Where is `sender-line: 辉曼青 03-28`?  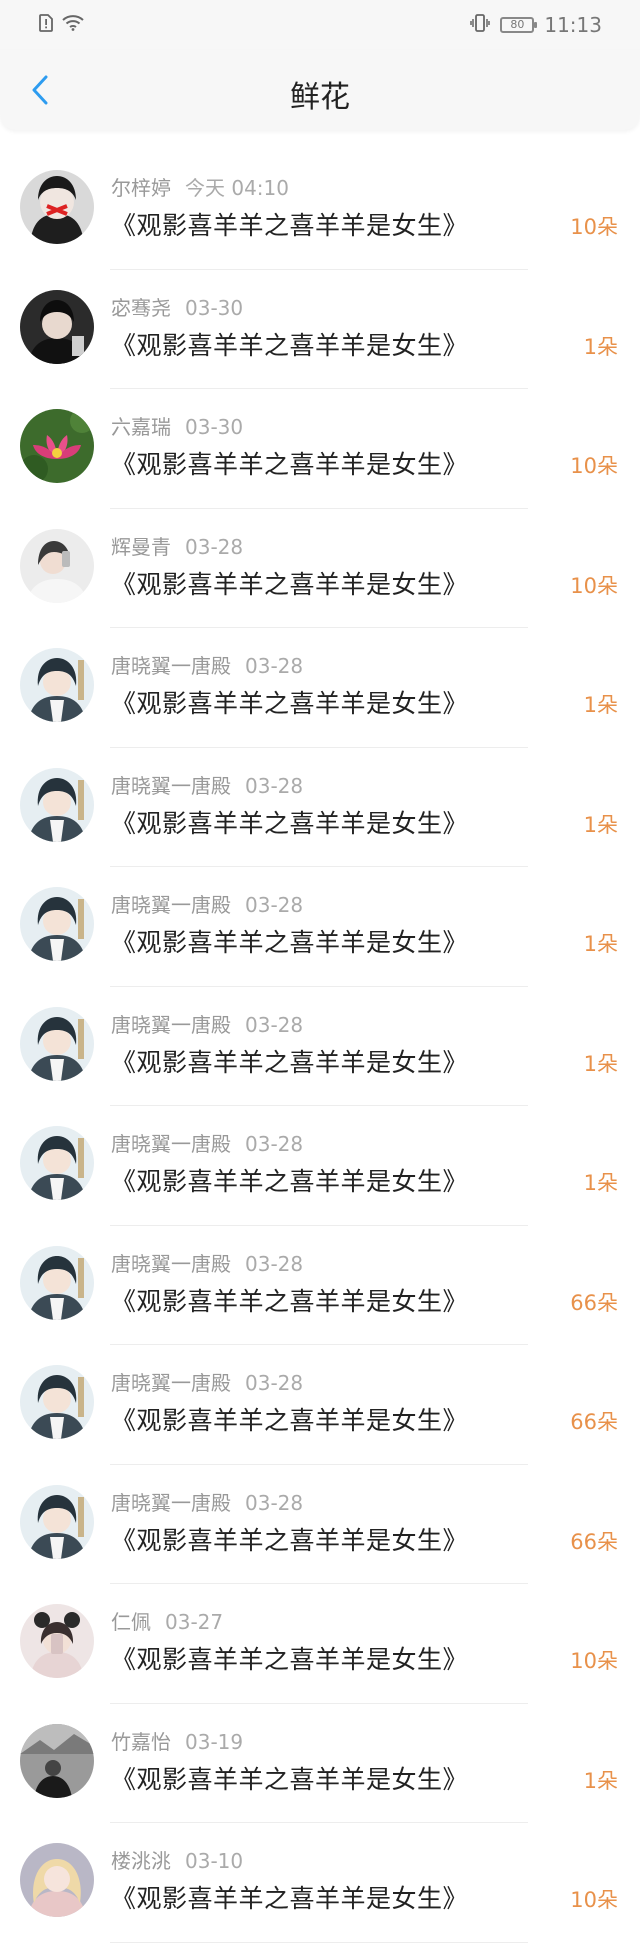 sender-line: 辉曼青 03-28 is located at coordinates (177, 545).